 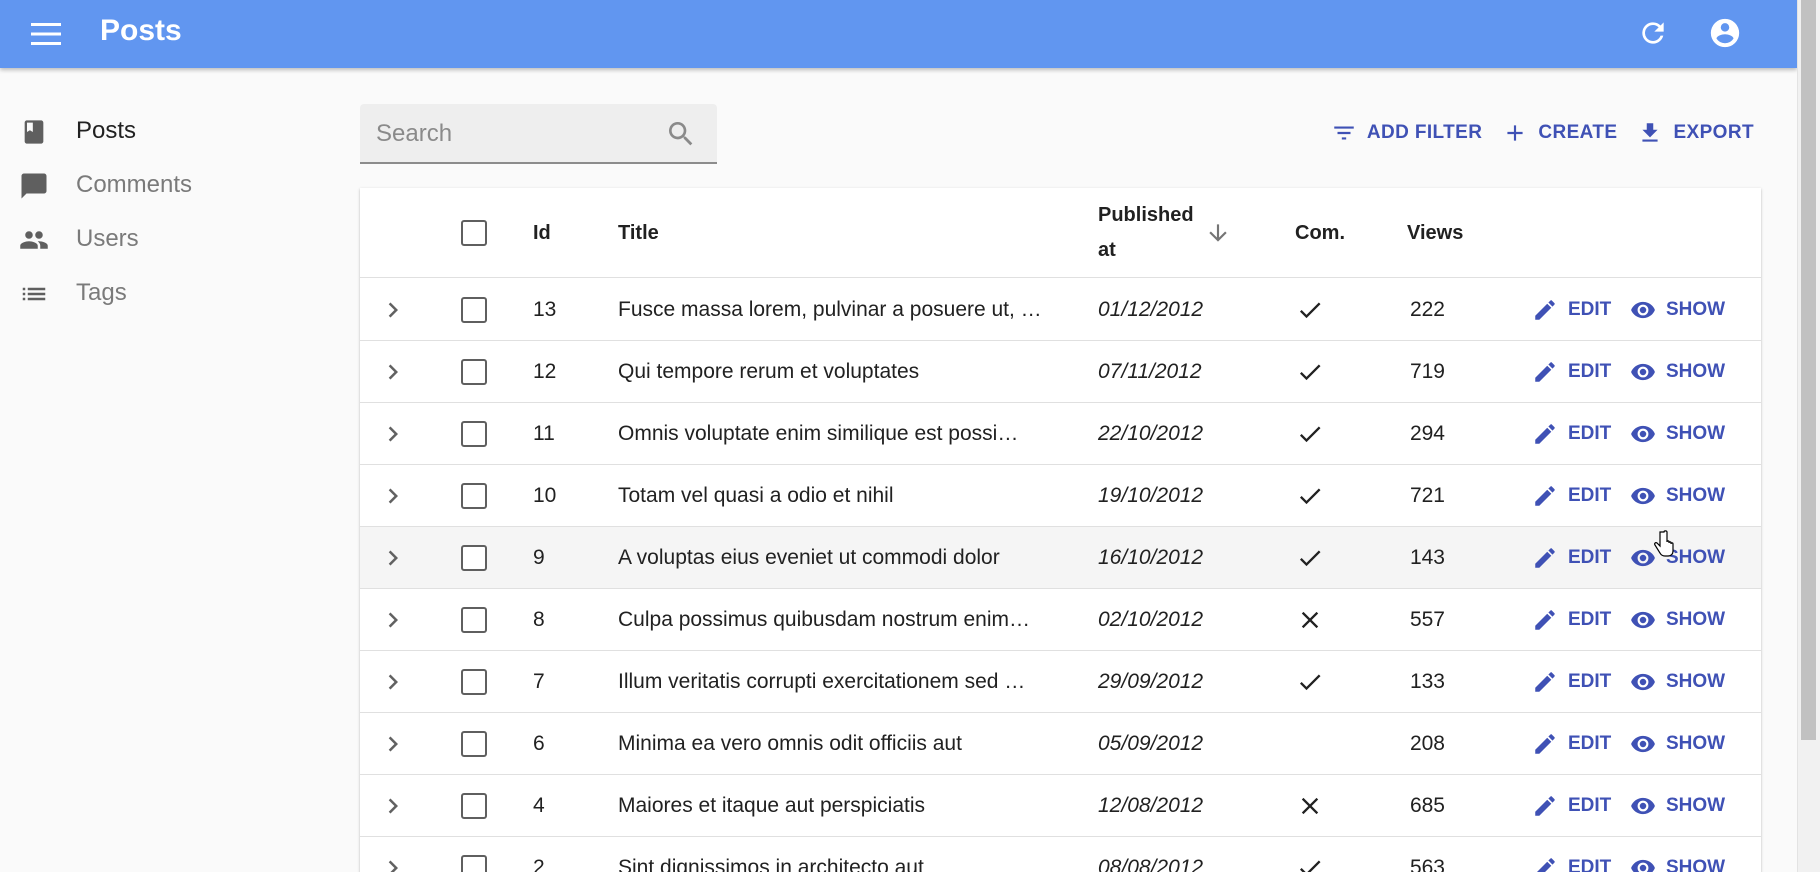 What do you see at coordinates (160, 293) in the screenshot?
I see `sidebar-item-tags: Tags` at bounding box center [160, 293].